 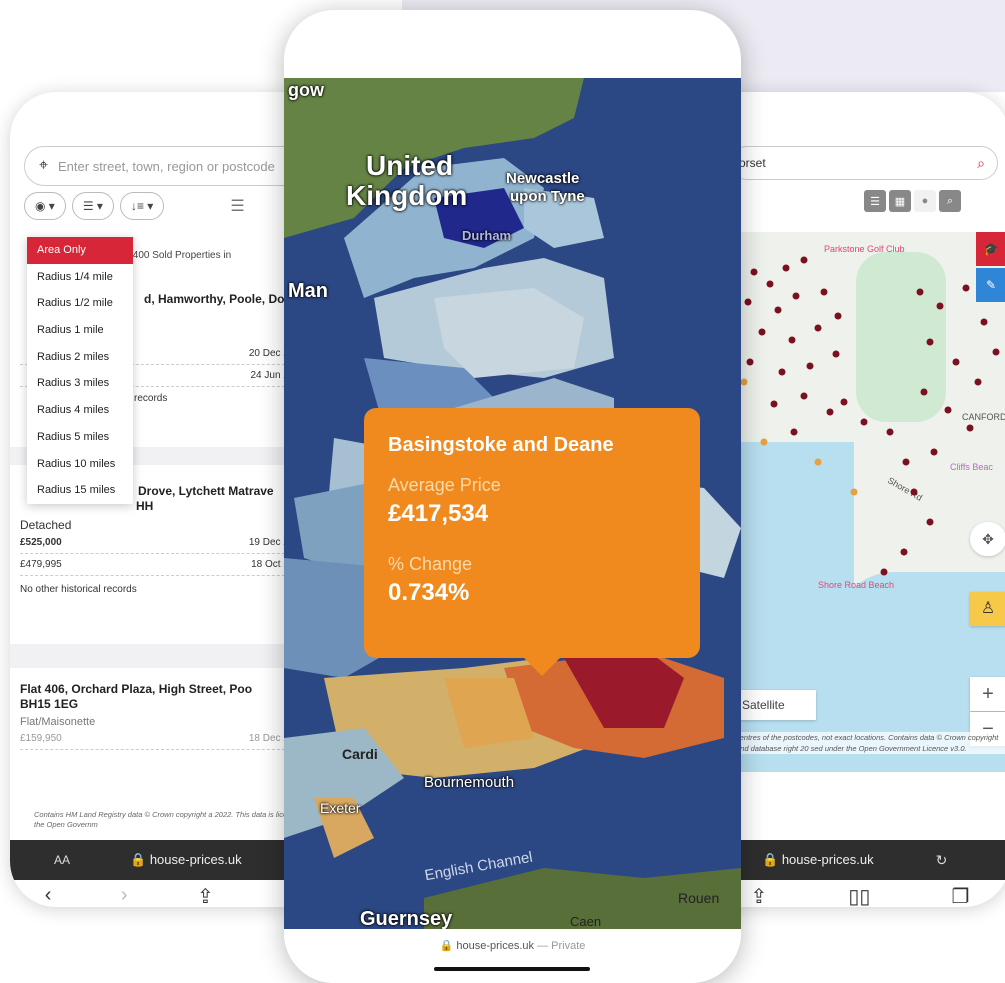 I want to click on text-size-button: AA, so click(x=62, y=860).